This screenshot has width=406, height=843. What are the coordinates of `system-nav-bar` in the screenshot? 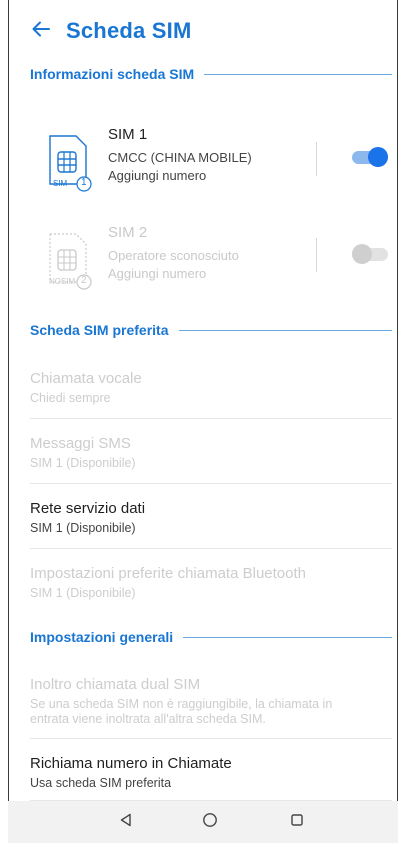 It's located at (203, 822).